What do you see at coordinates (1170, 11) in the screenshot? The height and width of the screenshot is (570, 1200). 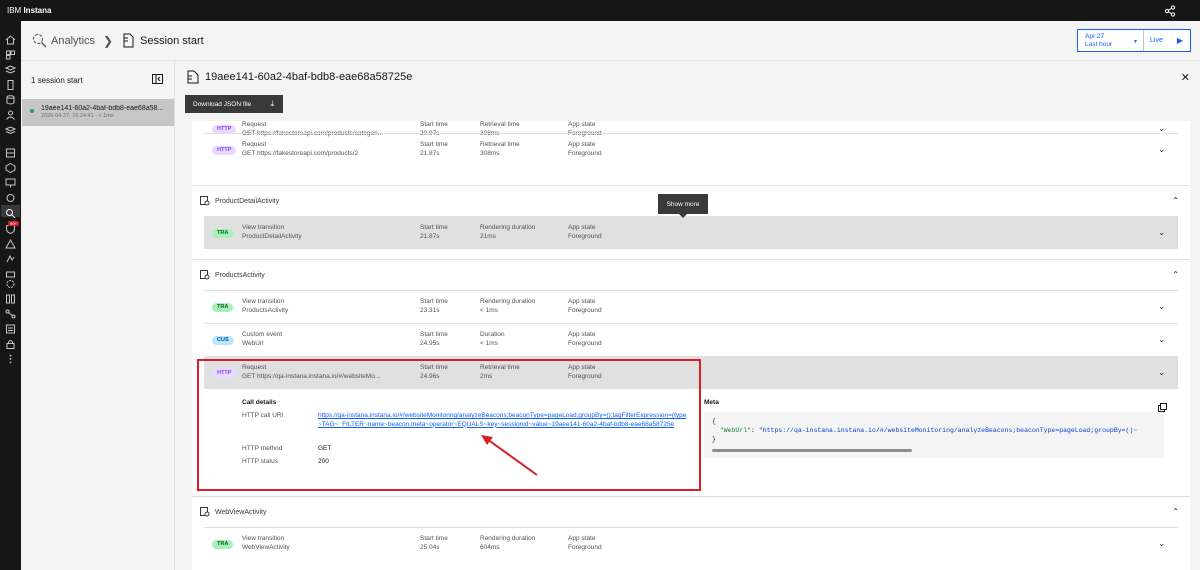 I see `share-icon` at bounding box center [1170, 11].